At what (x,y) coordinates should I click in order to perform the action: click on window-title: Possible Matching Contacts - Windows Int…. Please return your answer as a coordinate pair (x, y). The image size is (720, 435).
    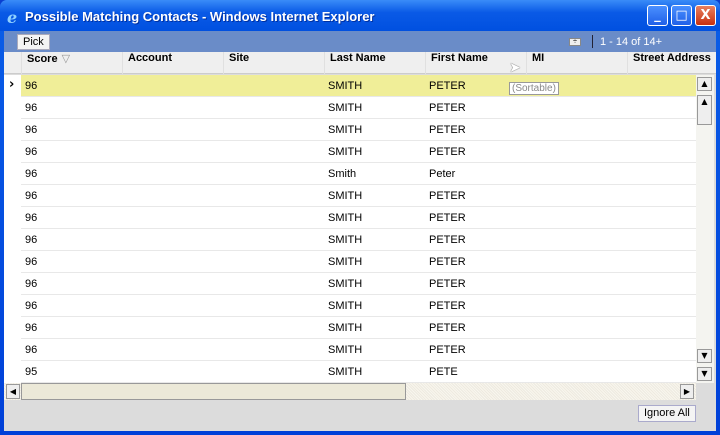
    Looking at the image, I should click on (200, 16).